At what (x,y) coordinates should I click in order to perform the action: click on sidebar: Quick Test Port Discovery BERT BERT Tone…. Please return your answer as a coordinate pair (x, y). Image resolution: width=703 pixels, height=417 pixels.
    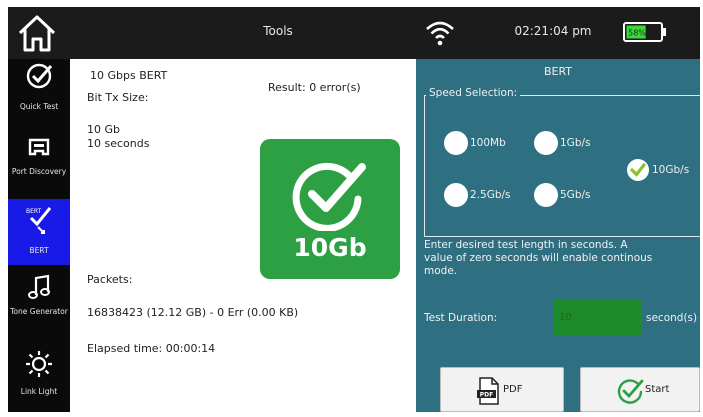
    Looking at the image, I should click on (39, 235).